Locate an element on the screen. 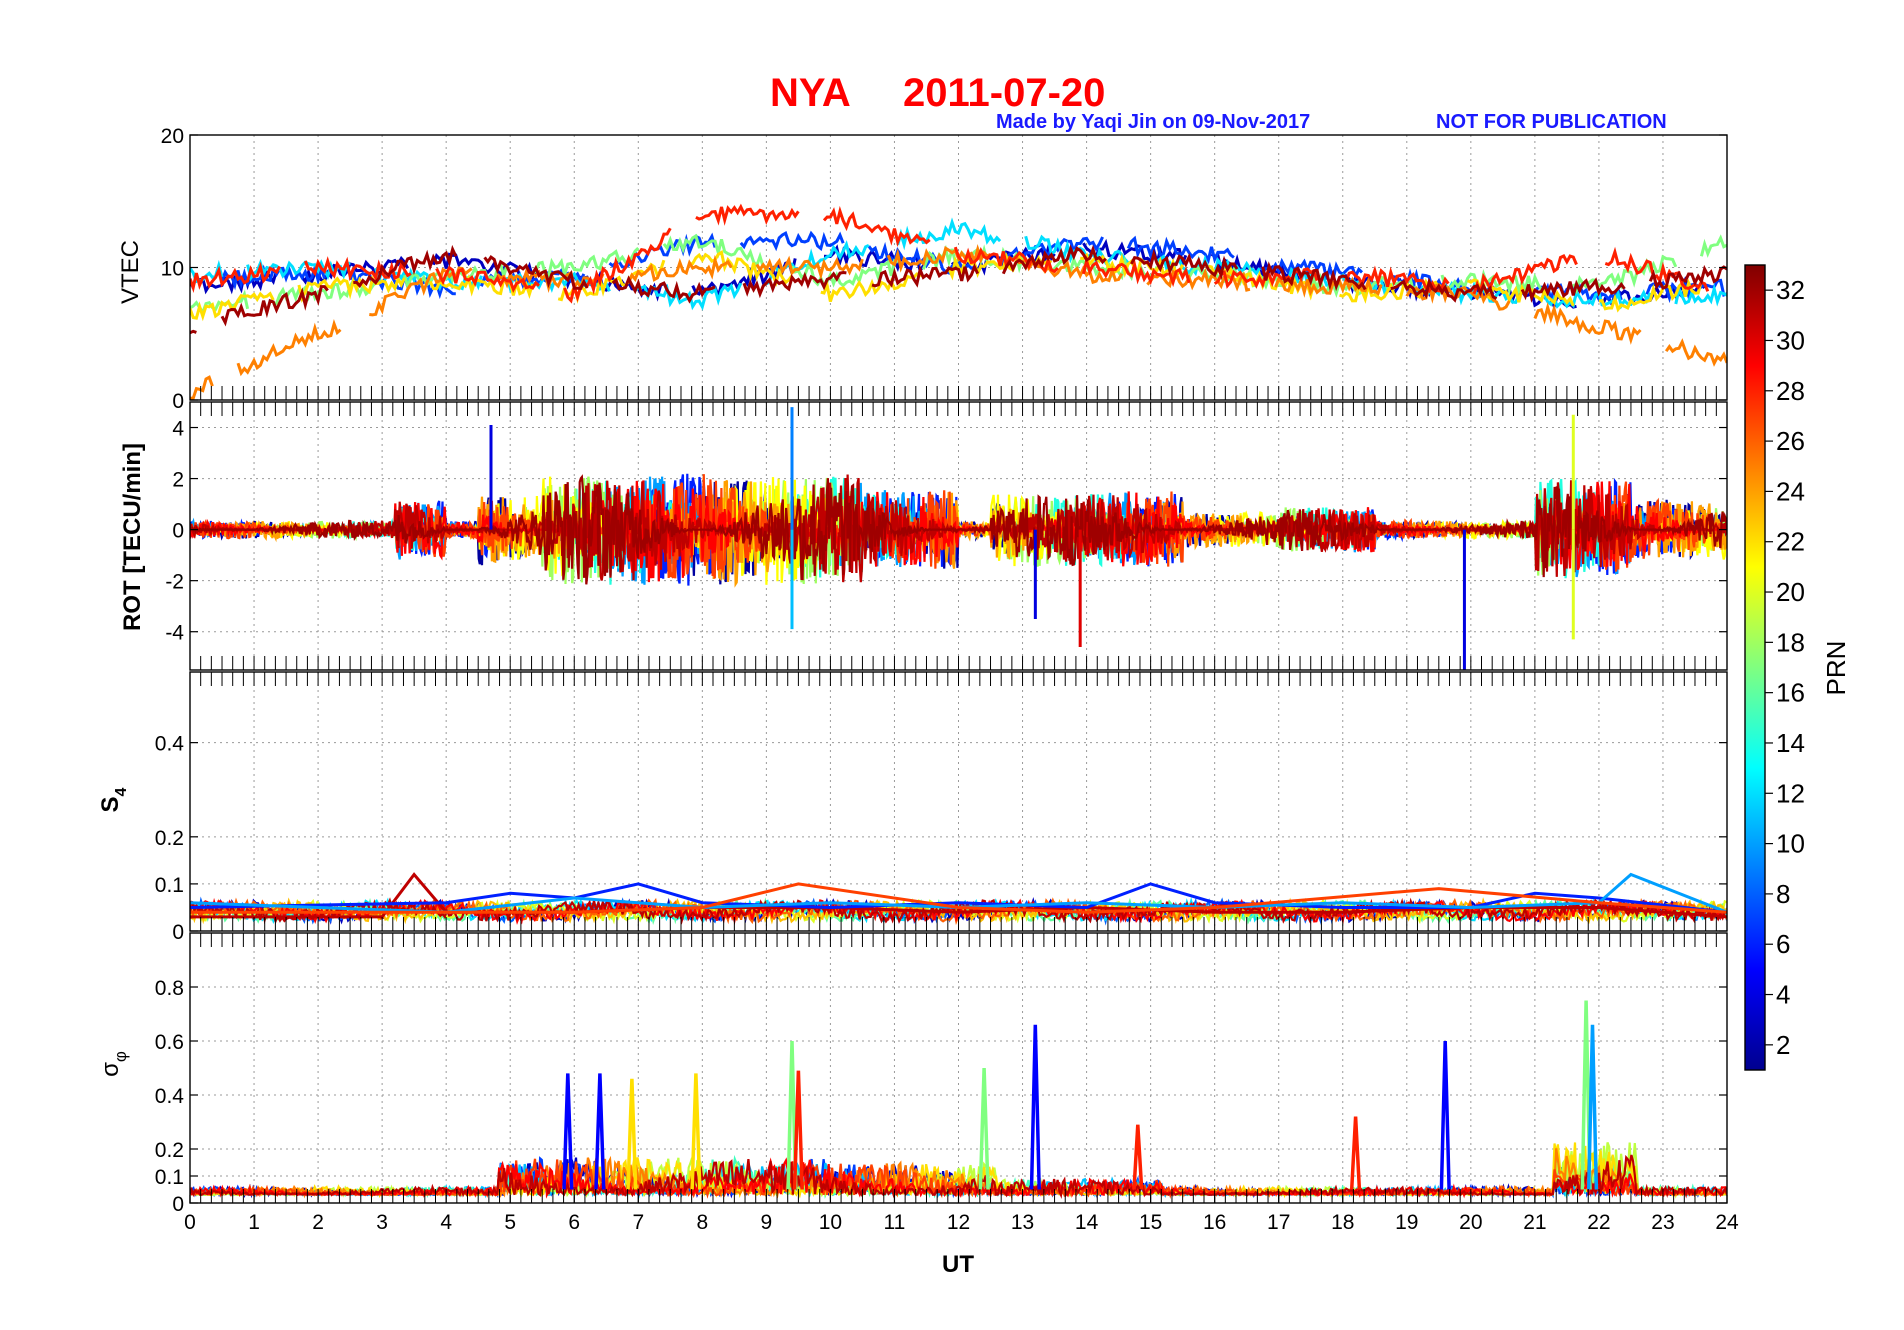  x-tick-label: 7 is located at coordinates (638, 1222).